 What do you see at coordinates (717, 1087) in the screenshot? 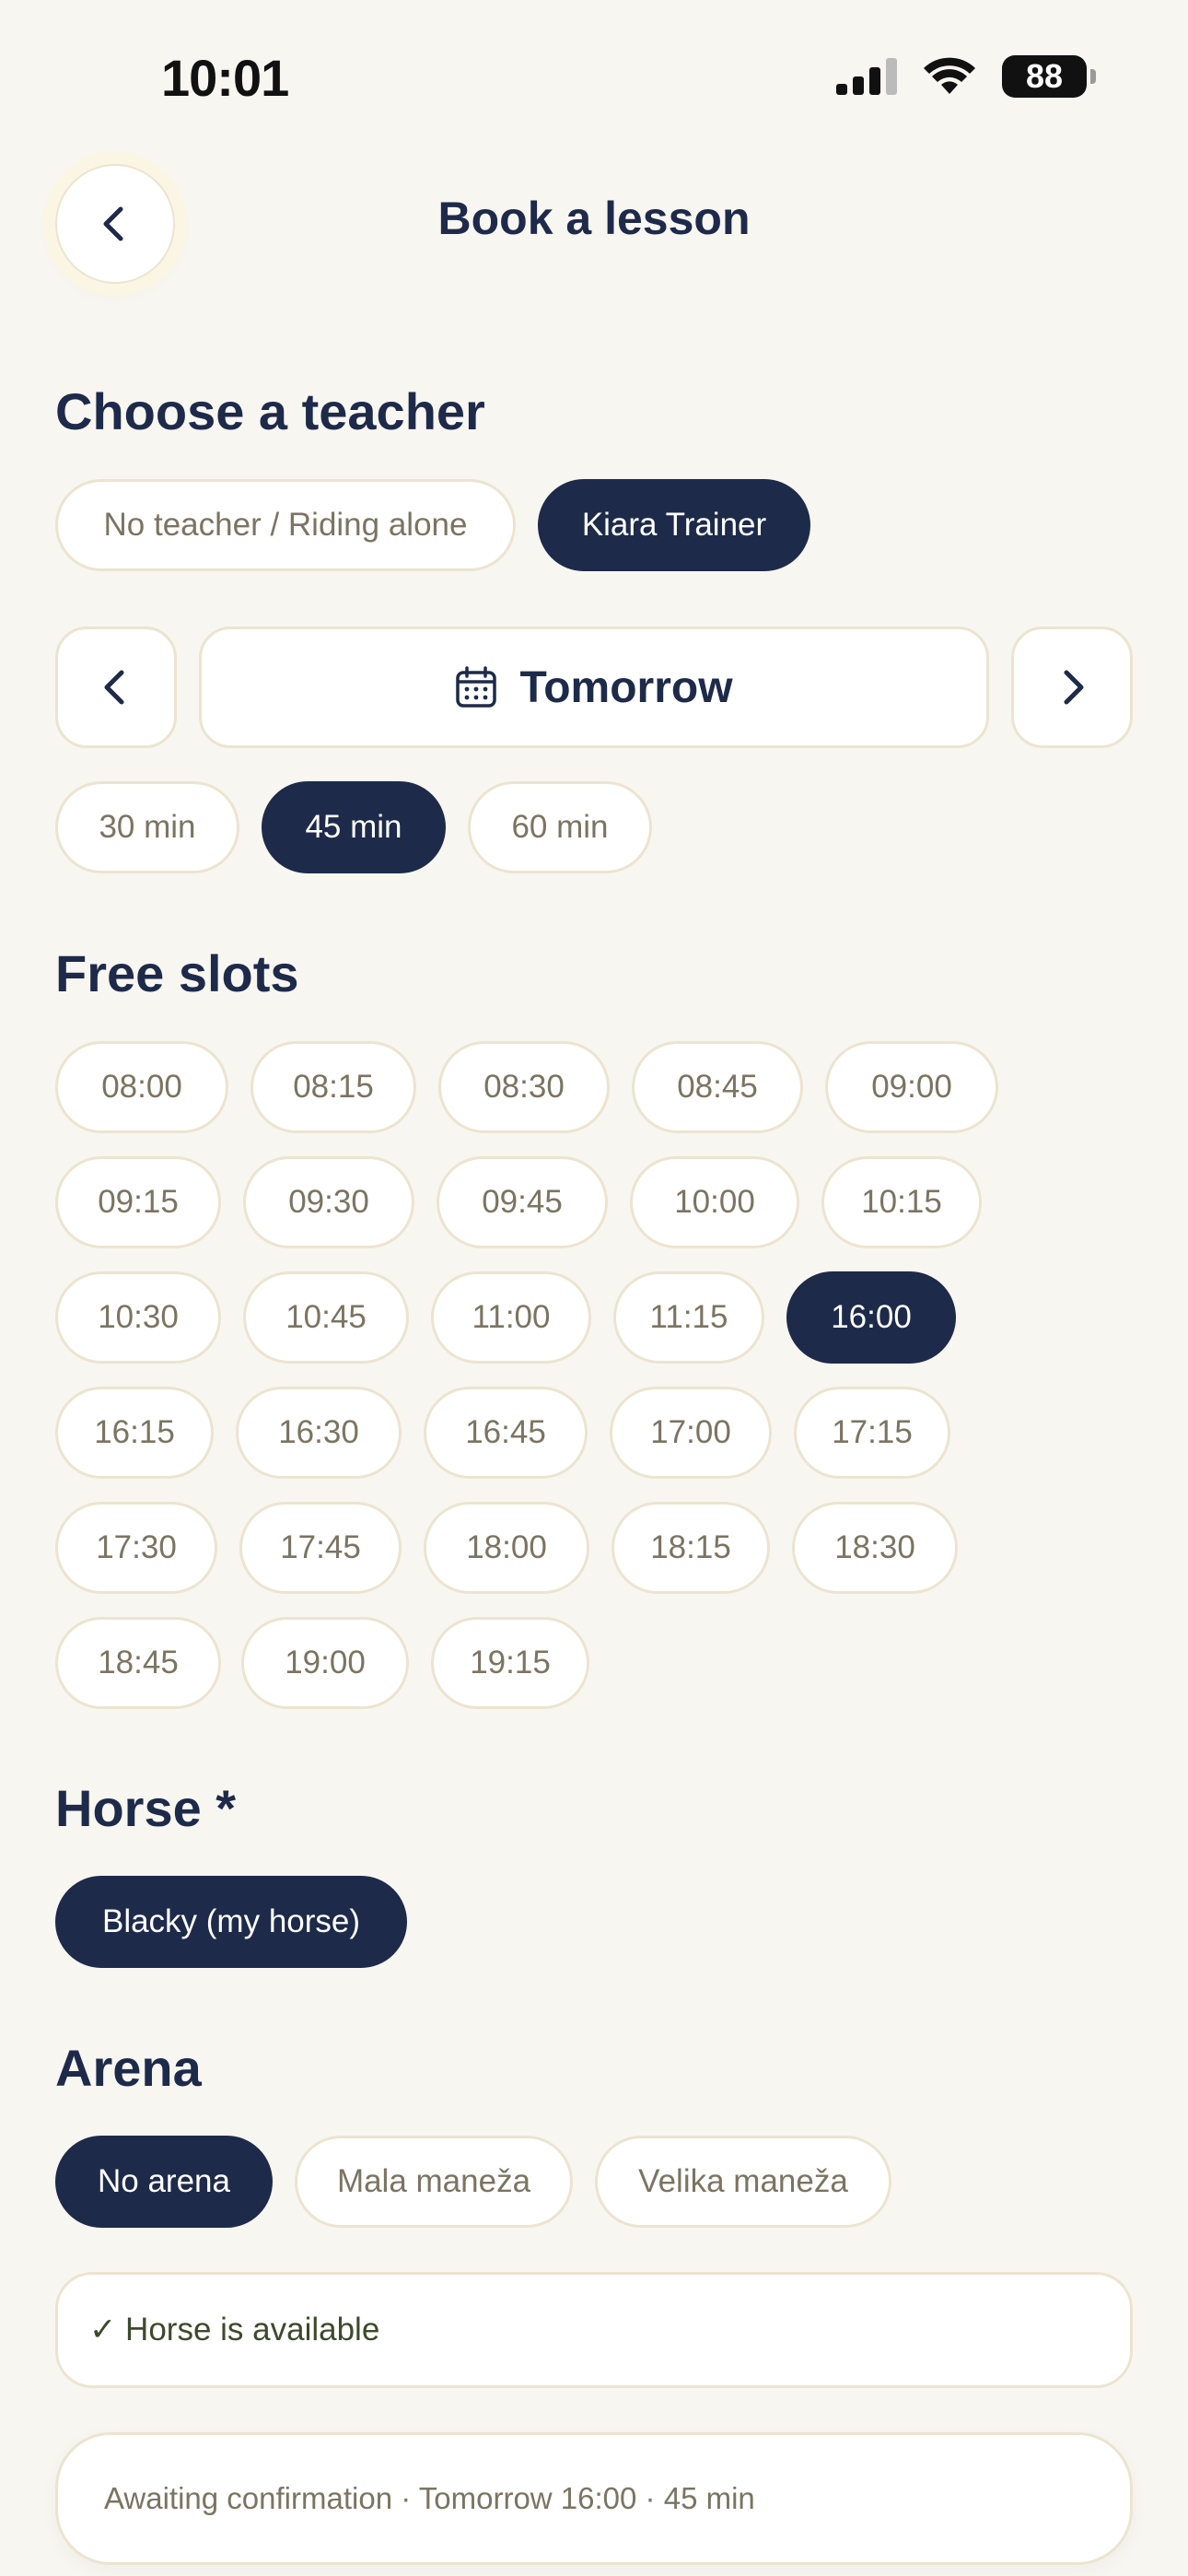
I see `slot-button: 08:45` at bounding box center [717, 1087].